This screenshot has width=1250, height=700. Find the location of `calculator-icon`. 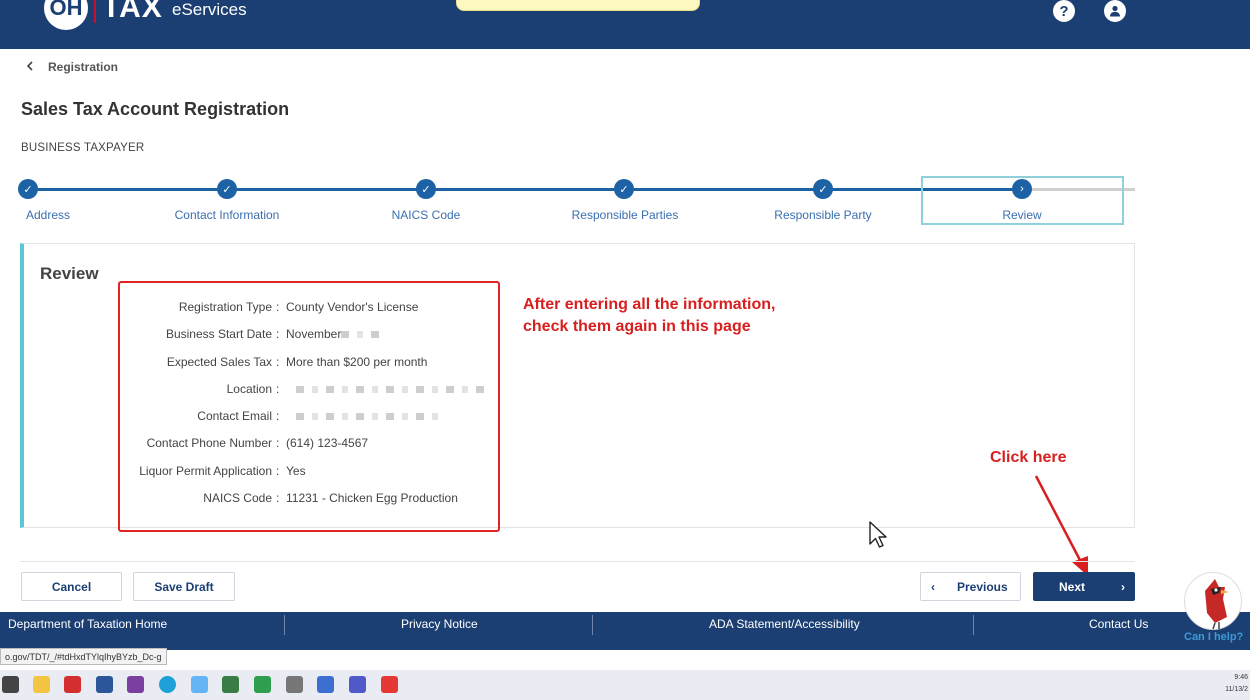

calculator-icon is located at coordinates (294, 684).